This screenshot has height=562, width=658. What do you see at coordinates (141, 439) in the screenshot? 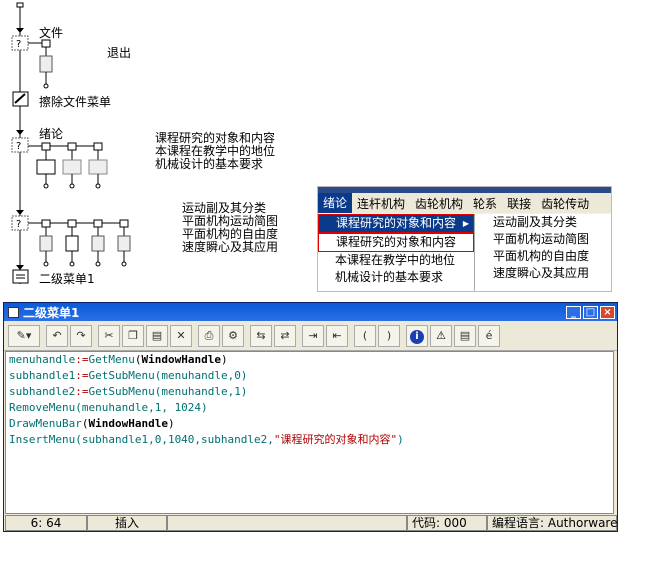
I see `code-token: InsertMenu(subhandle1,0,1040,subhandle2,` at bounding box center [141, 439].